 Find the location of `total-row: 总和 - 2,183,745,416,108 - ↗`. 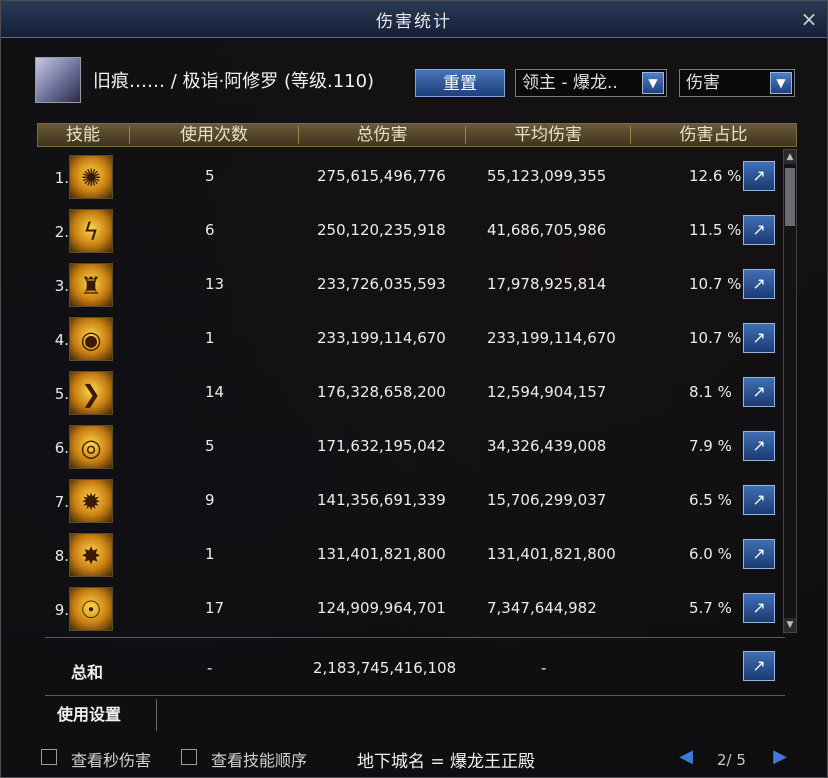

total-row: 总和 - 2,183,745,416,108 - ↗ is located at coordinates (417, 668).